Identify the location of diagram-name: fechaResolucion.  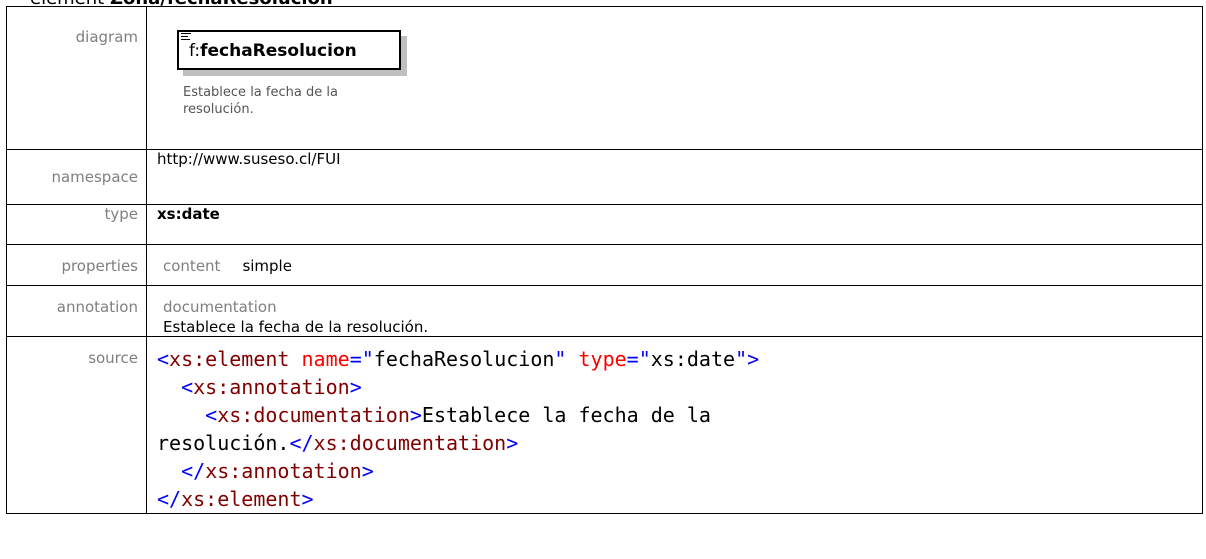
(278, 51).